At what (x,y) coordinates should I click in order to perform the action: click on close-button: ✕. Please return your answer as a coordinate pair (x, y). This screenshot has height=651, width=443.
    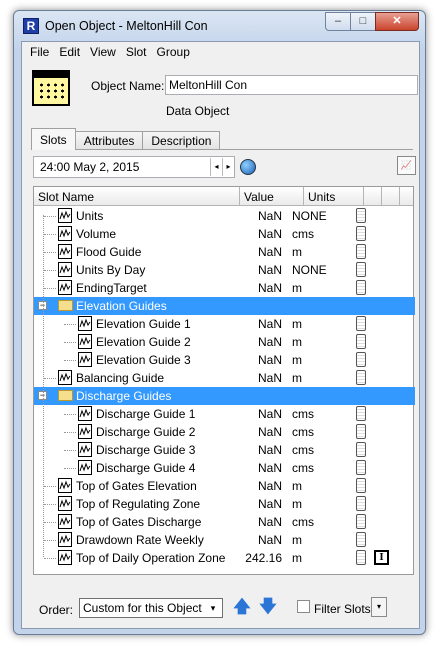
    Looking at the image, I should click on (397, 21).